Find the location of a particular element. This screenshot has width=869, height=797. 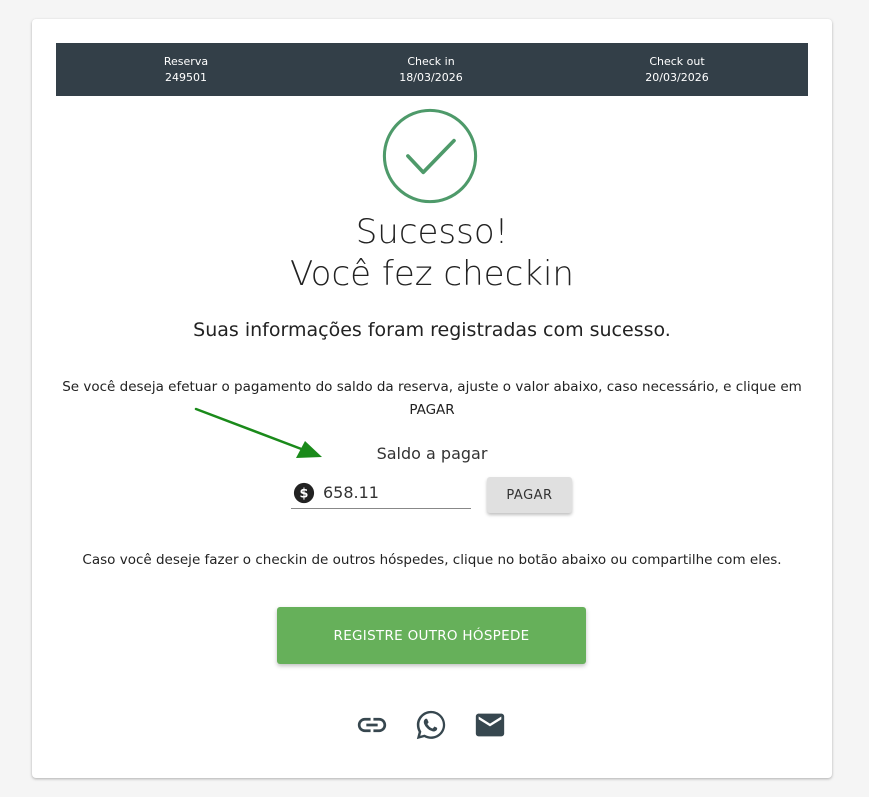

share-icons-row is located at coordinates (432, 726).